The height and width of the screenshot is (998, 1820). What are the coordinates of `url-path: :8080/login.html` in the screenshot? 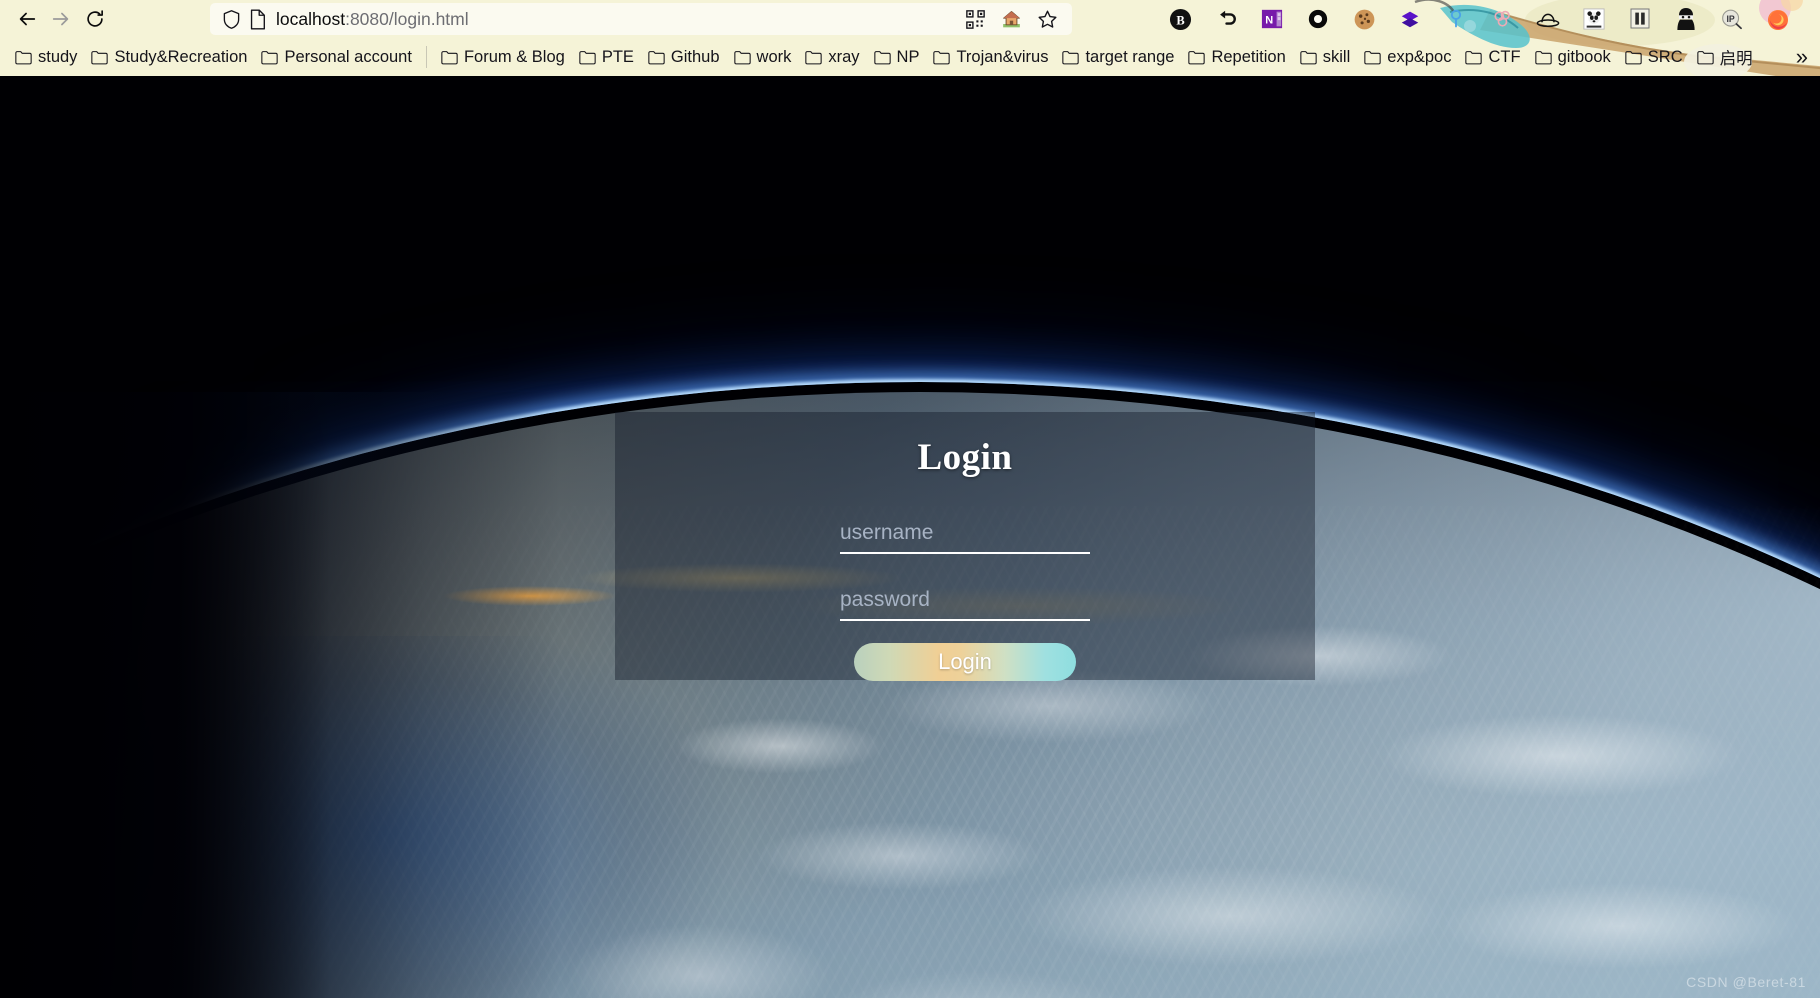 It's located at (407, 18).